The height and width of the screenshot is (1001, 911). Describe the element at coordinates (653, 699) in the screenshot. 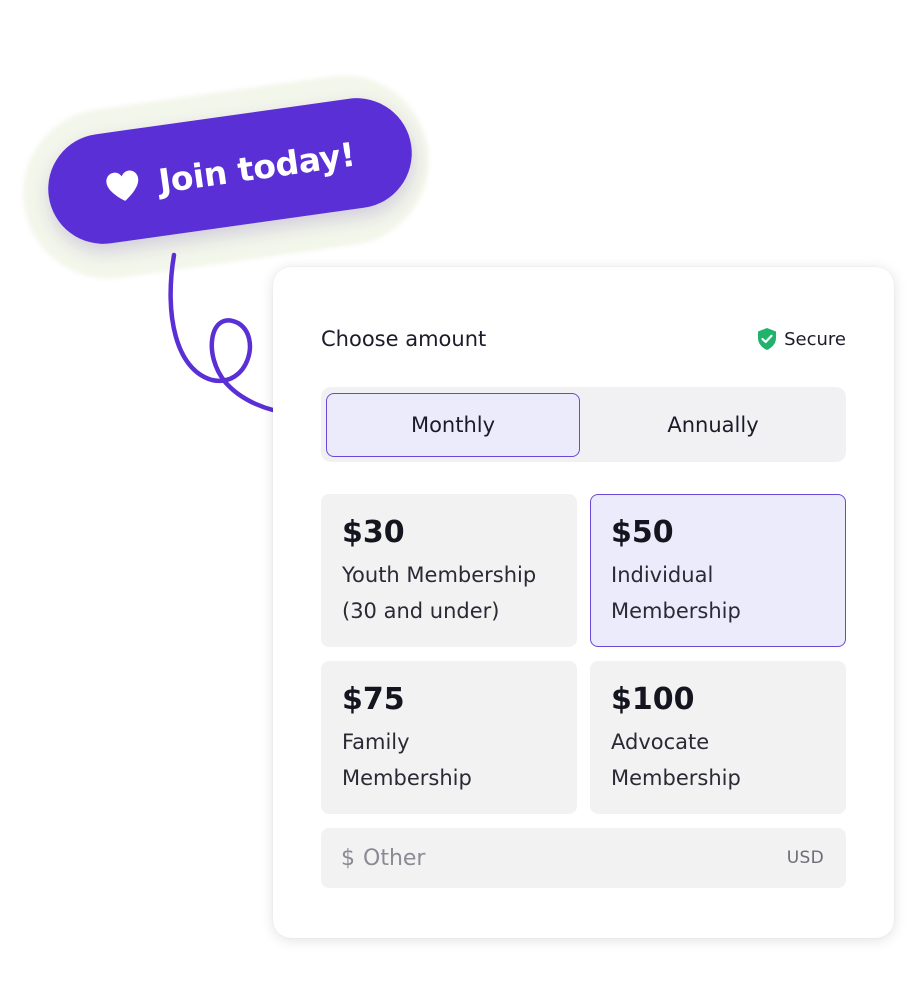

I see `amount-price: $100` at that location.